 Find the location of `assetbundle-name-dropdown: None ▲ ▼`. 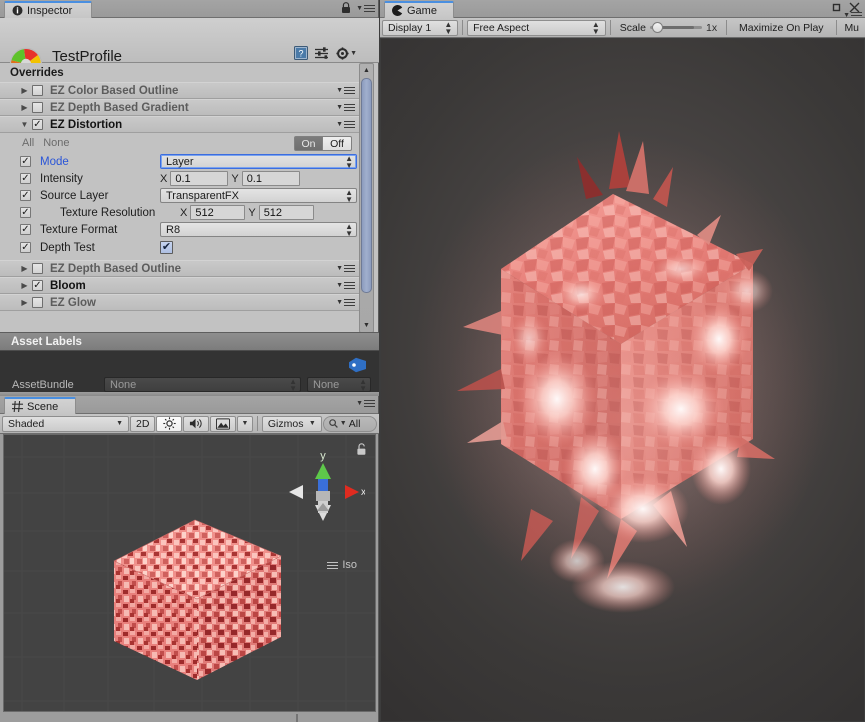

assetbundle-name-dropdown: None ▲ ▼ is located at coordinates (202, 384).